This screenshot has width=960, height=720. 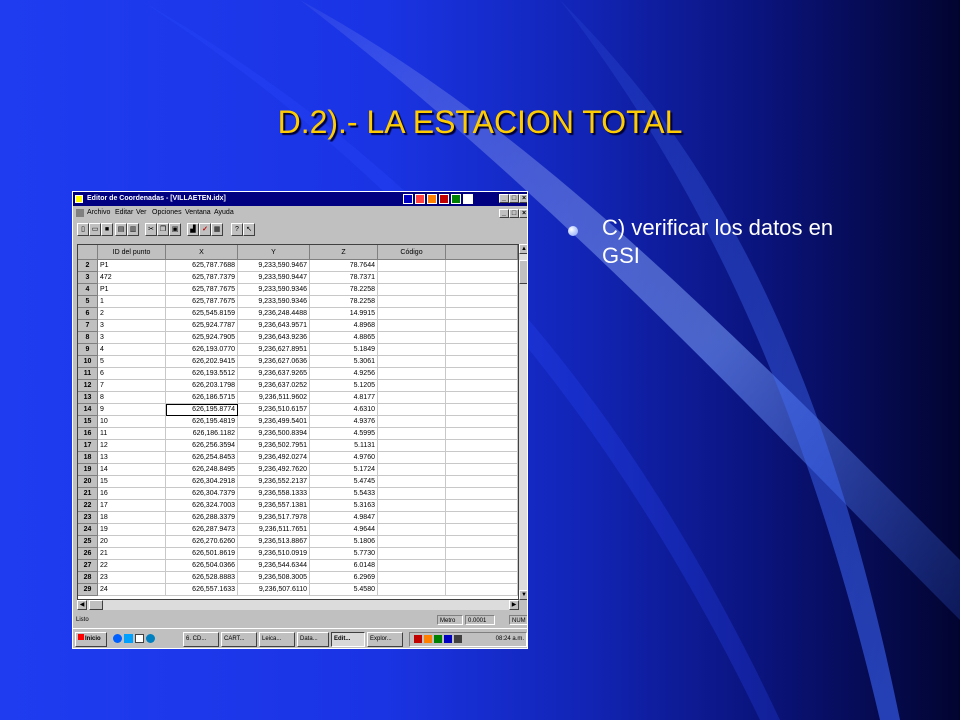 What do you see at coordinates (88, 410) in the screenshot?
I see `row-number: 14` at bounding box center [88, 410].